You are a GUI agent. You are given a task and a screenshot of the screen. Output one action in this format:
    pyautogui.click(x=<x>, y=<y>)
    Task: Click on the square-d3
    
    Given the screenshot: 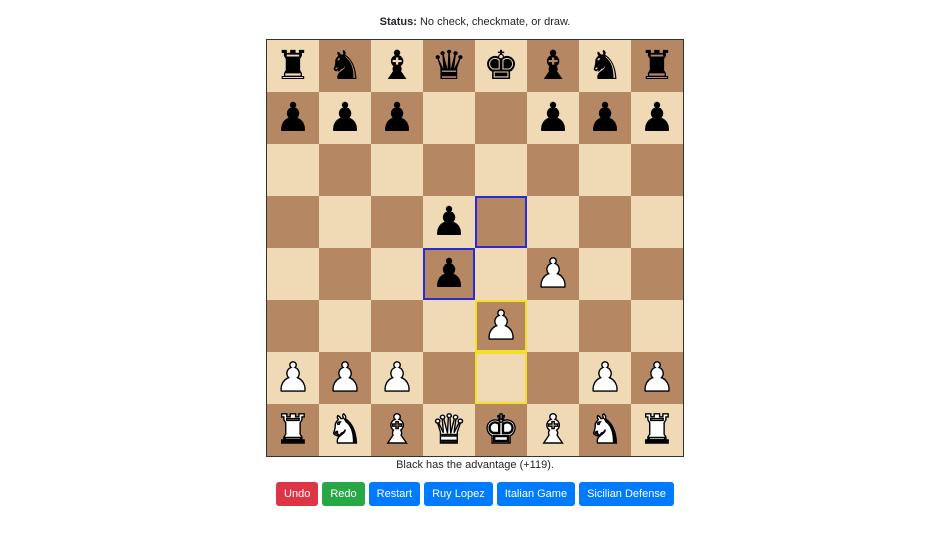 What is the action you would take?
    pyautogui.click(x=449, y=326)
    